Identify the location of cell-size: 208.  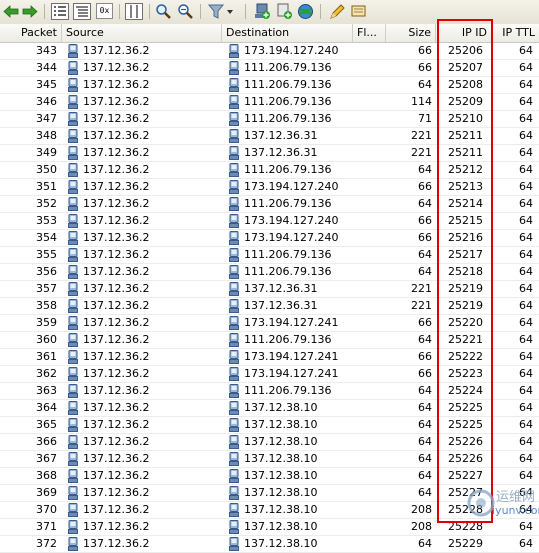
(421, 526).